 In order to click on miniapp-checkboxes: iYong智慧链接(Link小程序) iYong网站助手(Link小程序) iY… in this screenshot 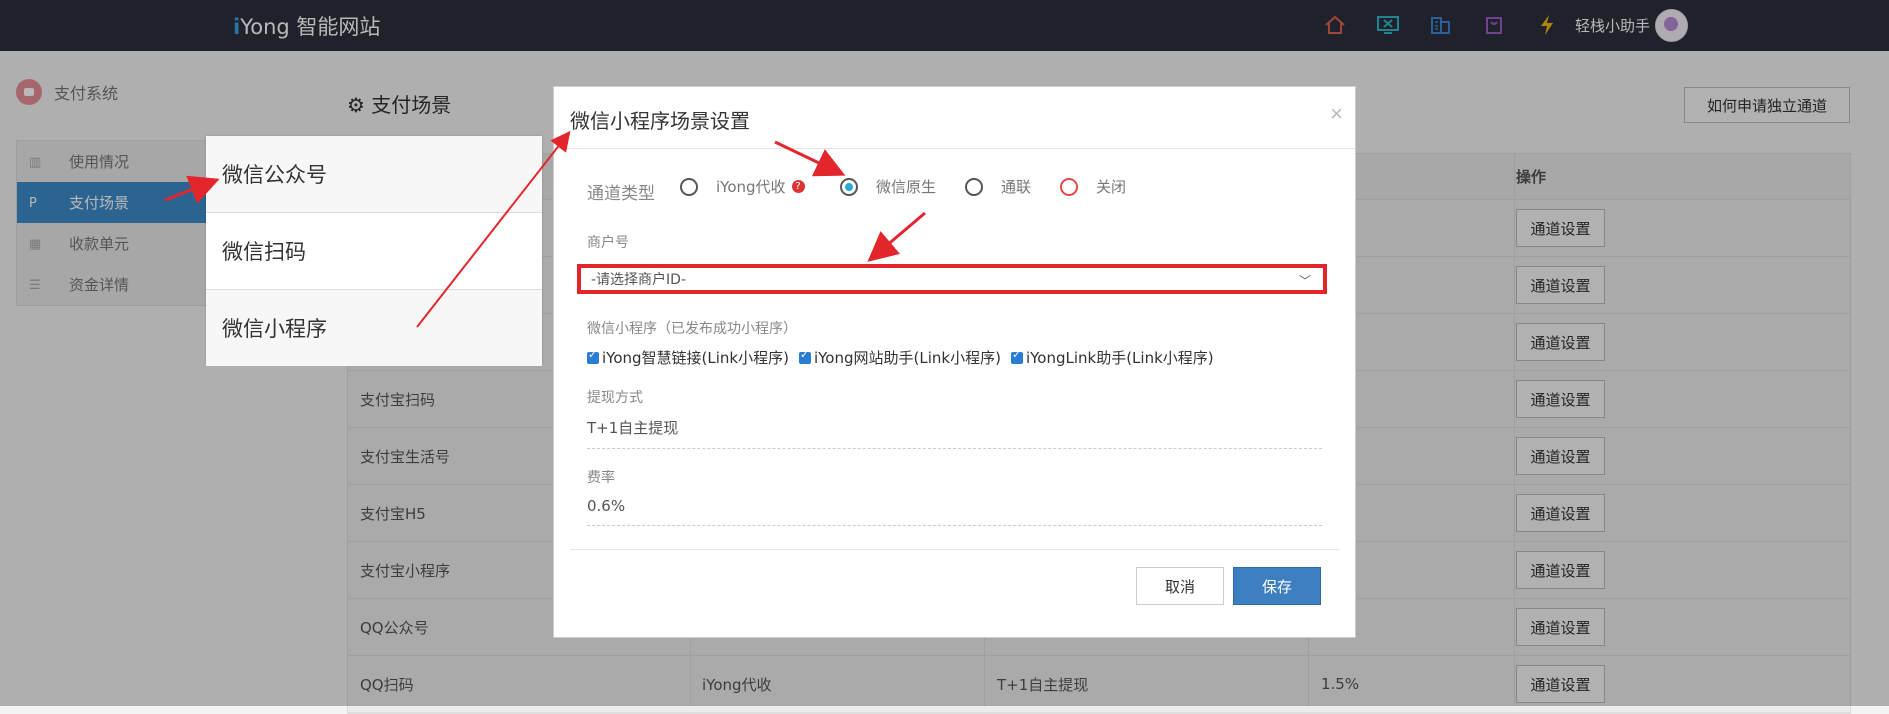, I will do `click(900, 357)`.